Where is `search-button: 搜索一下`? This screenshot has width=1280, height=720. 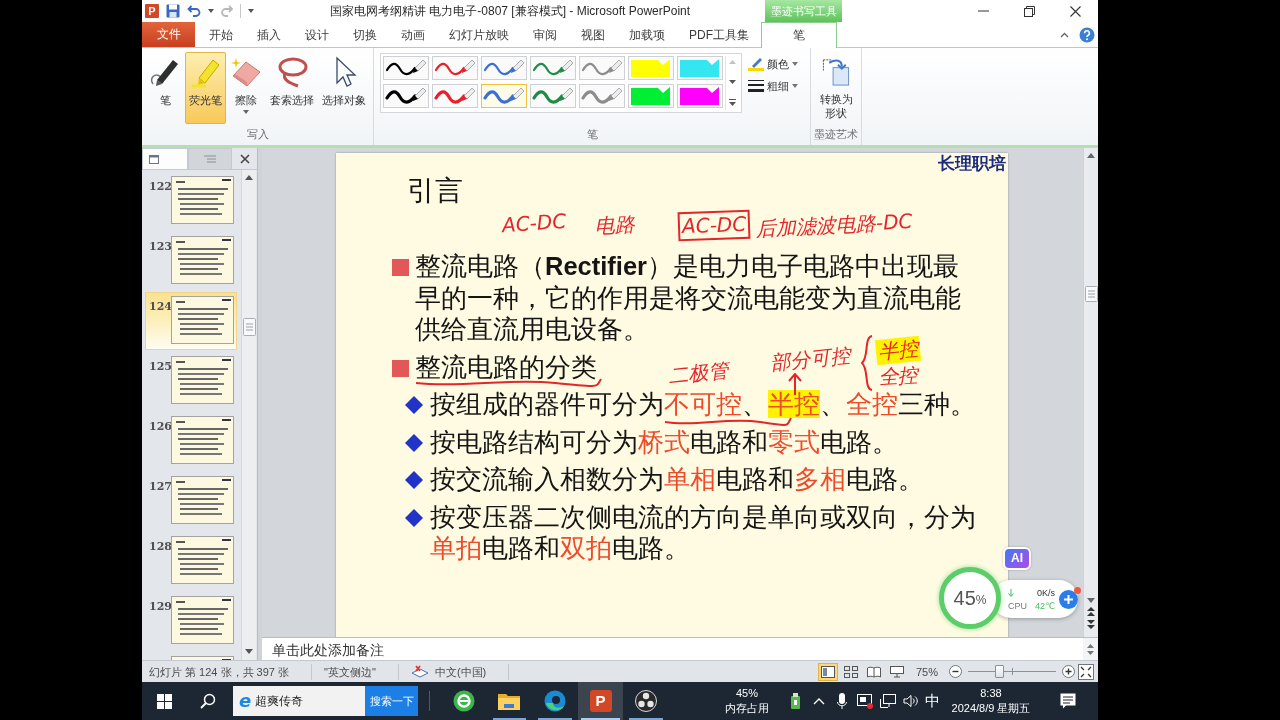 search-button: 搜索一下 is located at coordinates (391, 701).